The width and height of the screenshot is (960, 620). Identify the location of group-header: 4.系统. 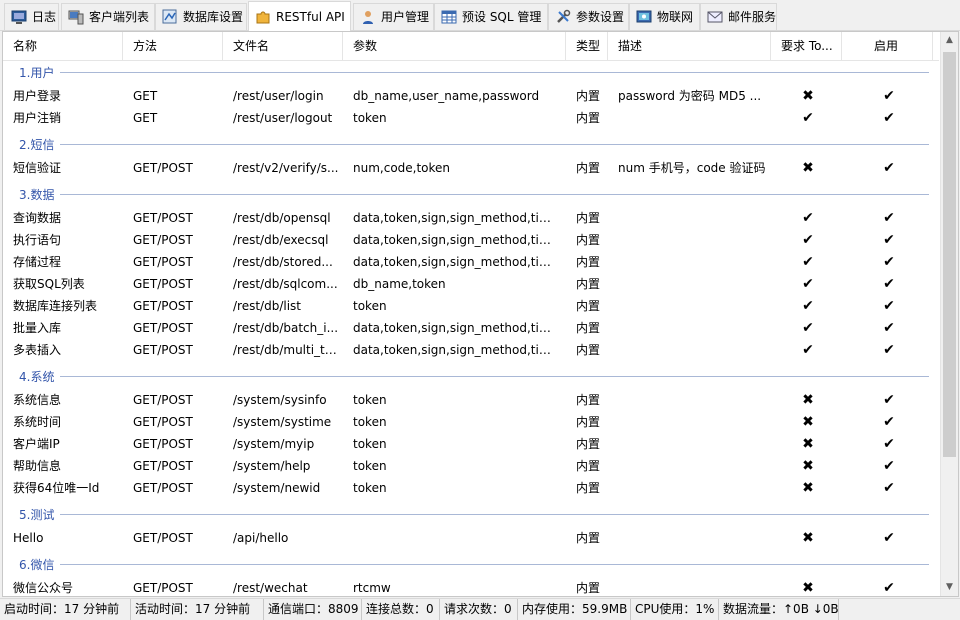
(471, 376).